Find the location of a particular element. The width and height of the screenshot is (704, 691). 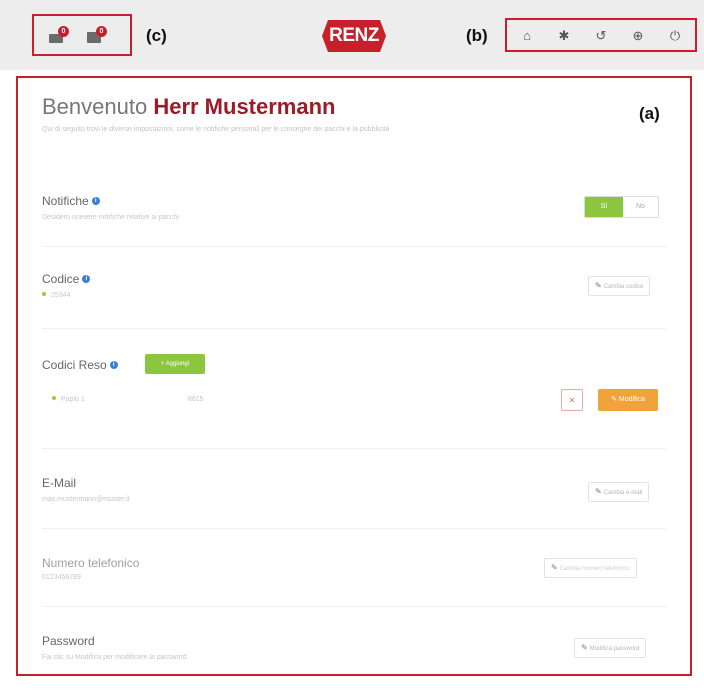

power-icon: ⏻ is located at coordinates (675, 36).